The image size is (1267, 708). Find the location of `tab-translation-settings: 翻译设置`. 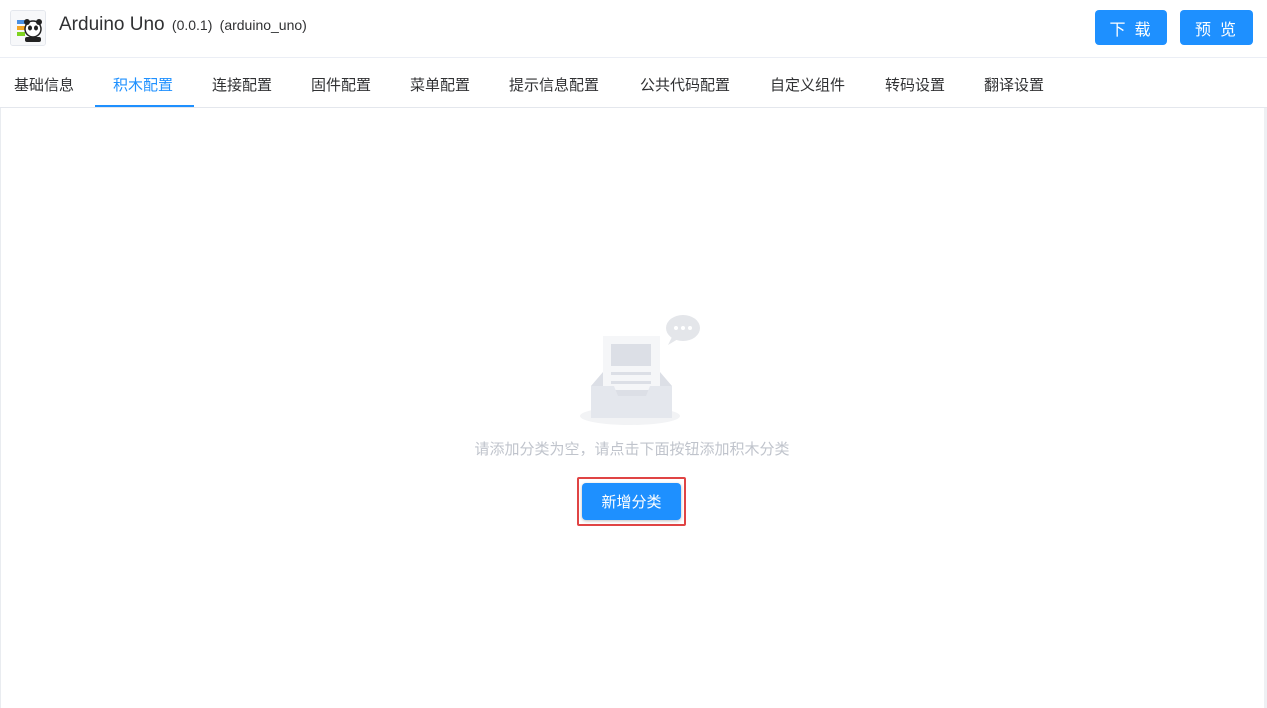

tab-translation-settings: 翻译设置 is located at coordinates (1014, 83).